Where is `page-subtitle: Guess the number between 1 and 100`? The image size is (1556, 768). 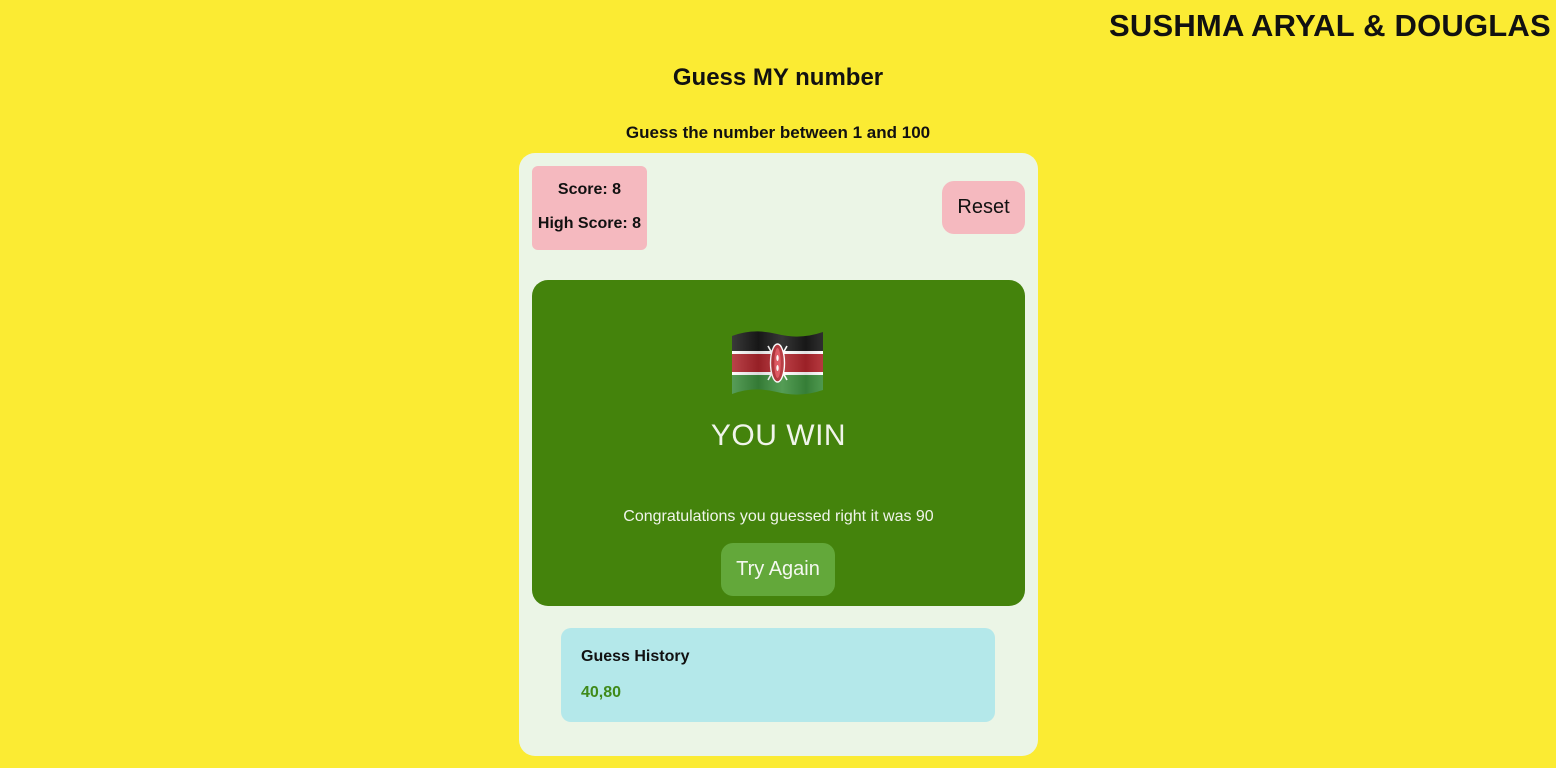 page-subtitle: Guess the number between 1 and 100 is located at coordinates (778, 132).